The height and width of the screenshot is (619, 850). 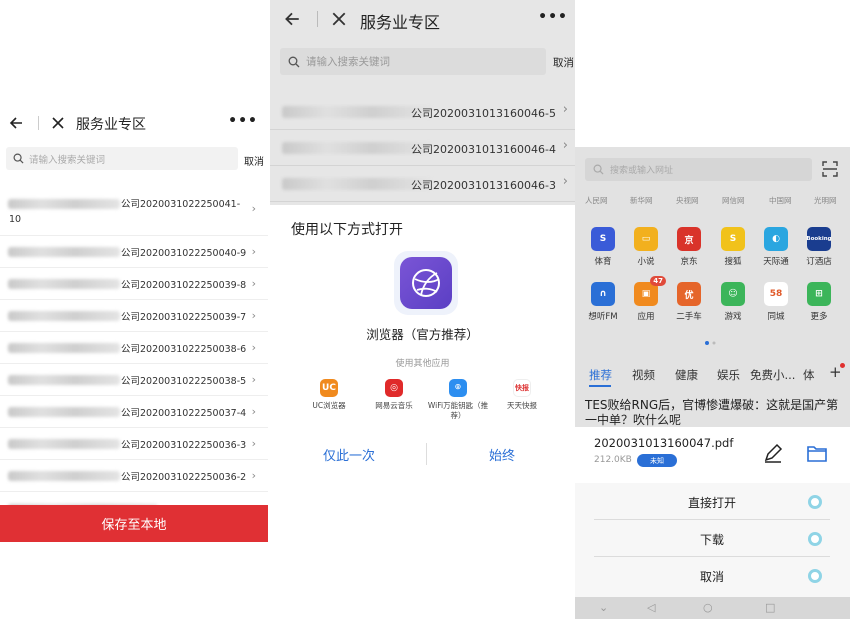 I want to click on shortcut-tianjitong: ◐ 天际通, so click(x=776, y=247).